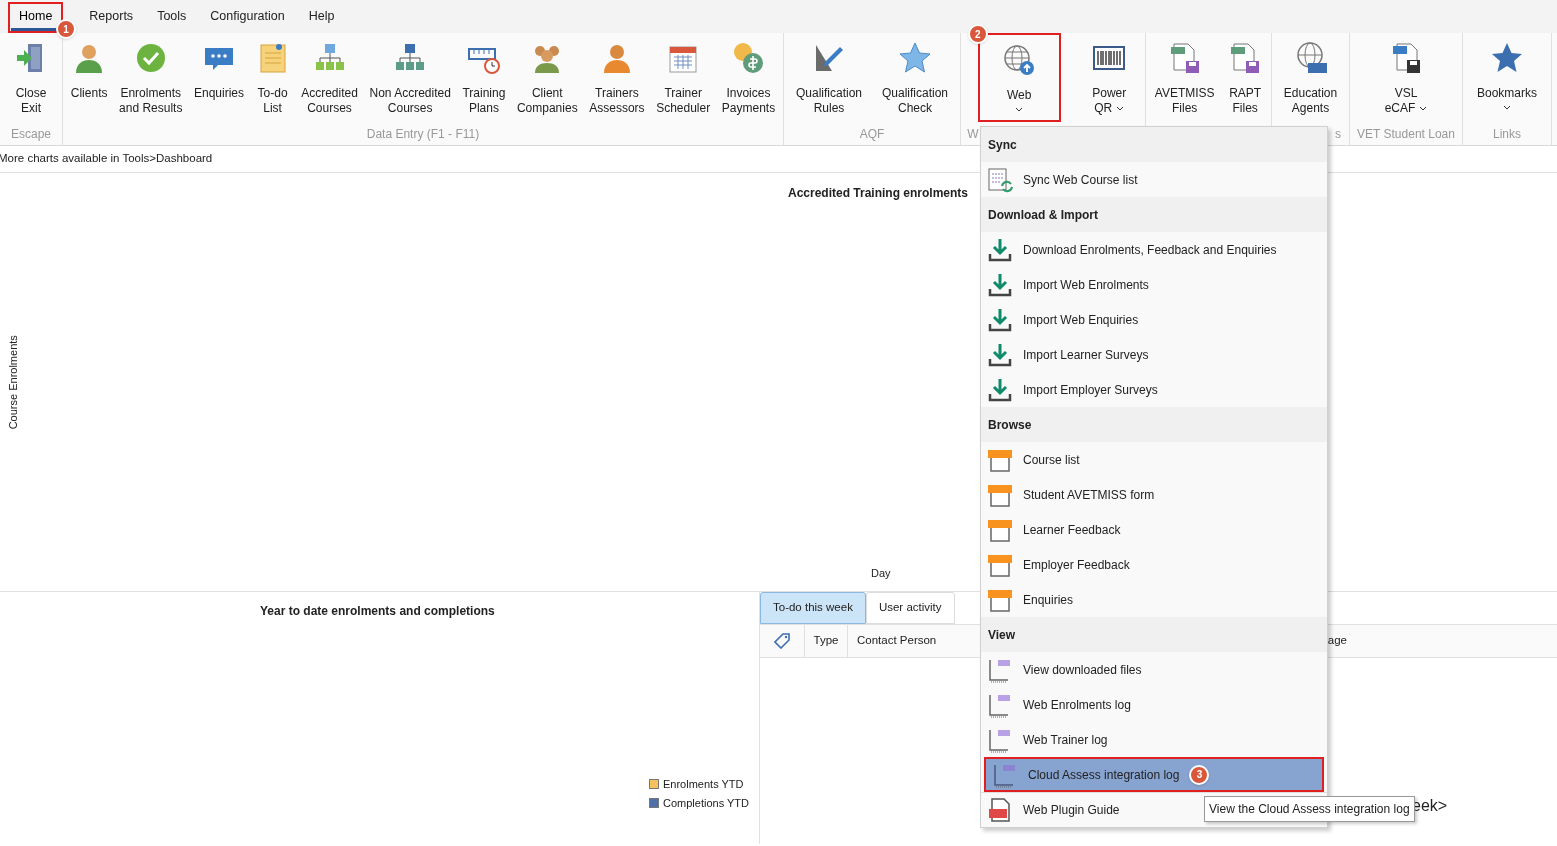 The height and width of the screenshot is (846, 1557). What do you see at coordinates (973, 134) in the screenshot?
I see `group-label: W` at bounding box center [973, 134].